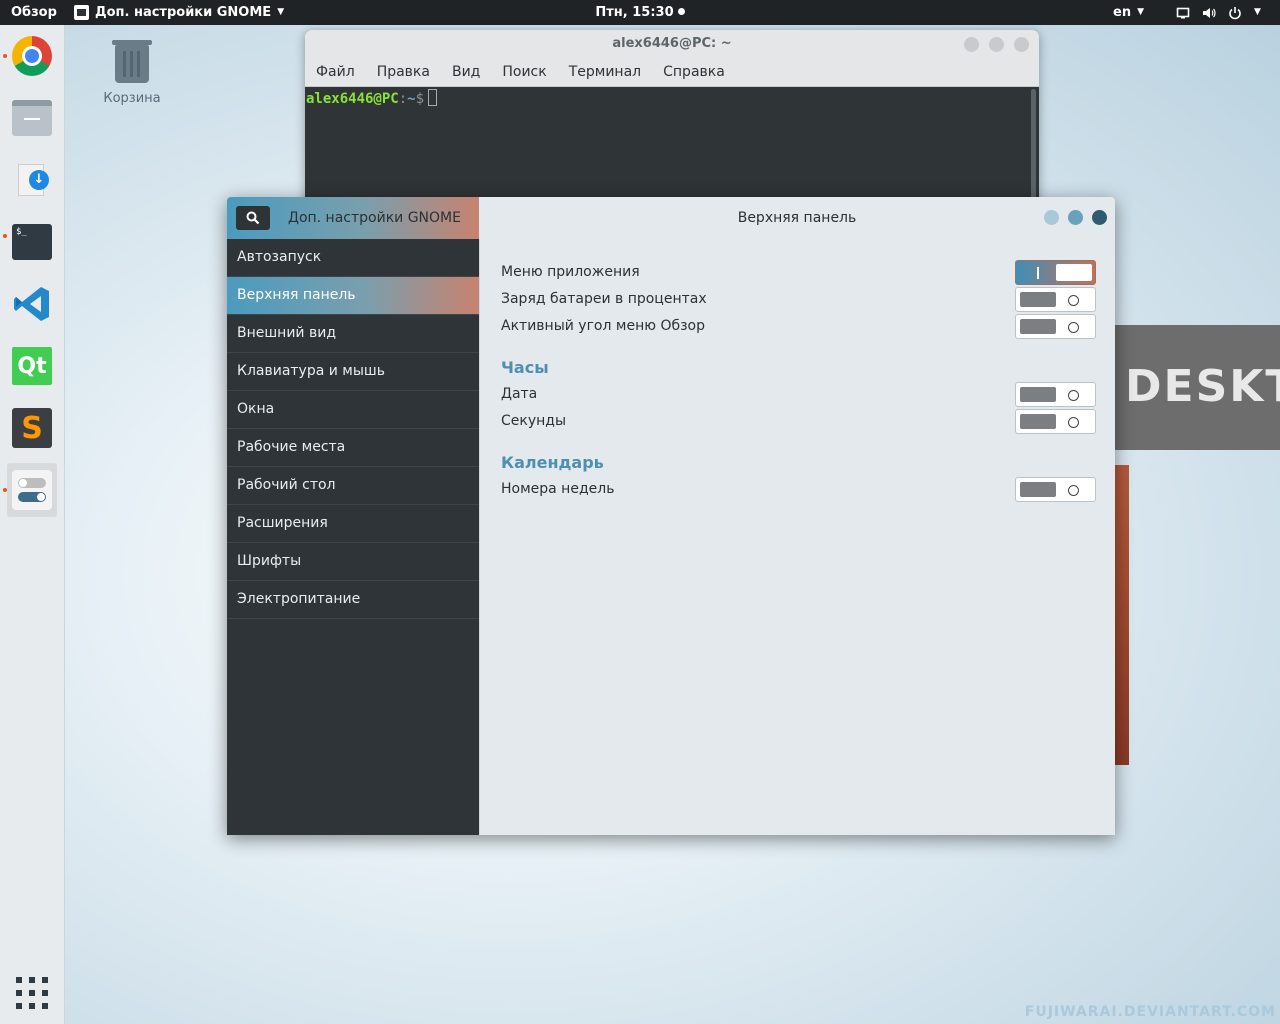 This screenshot has height=1024, width=1280. I want to click on dock-vscode, so click(32, 304).